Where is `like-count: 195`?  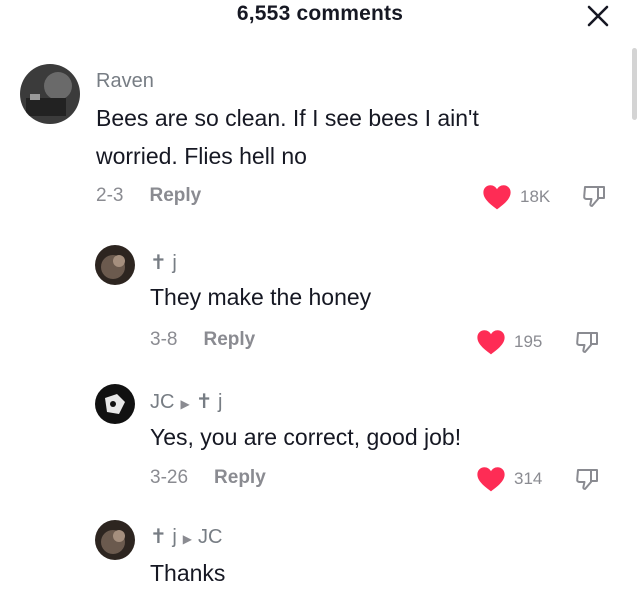
like-count: 195 is located at coordinates (528, 341).